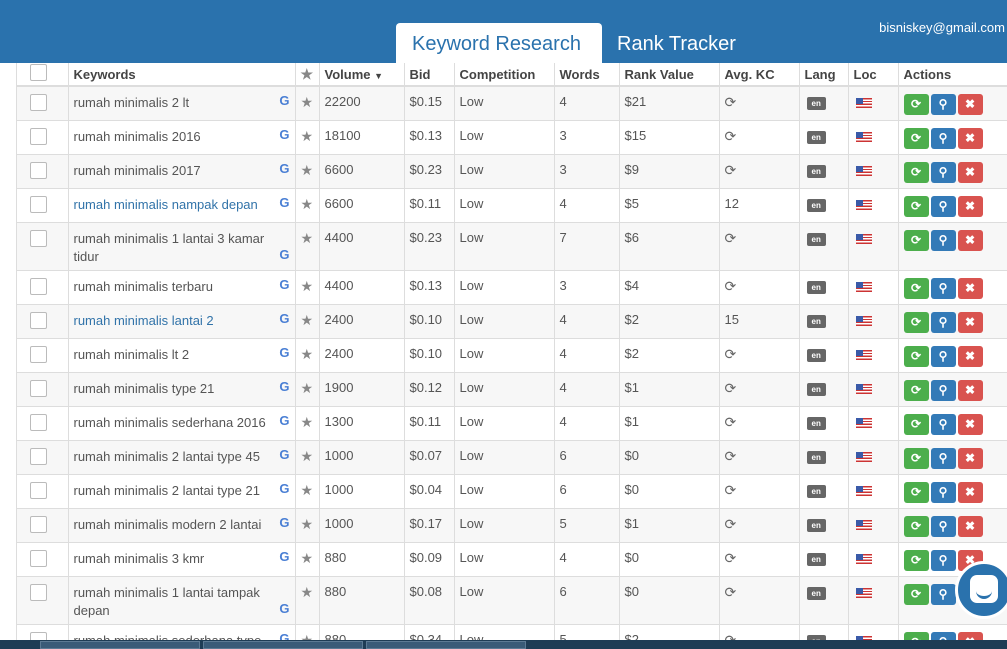 This screenshot has width=1007, height=649. I want to click on header-avg-kc: Avg. KC, so click(759, 75).